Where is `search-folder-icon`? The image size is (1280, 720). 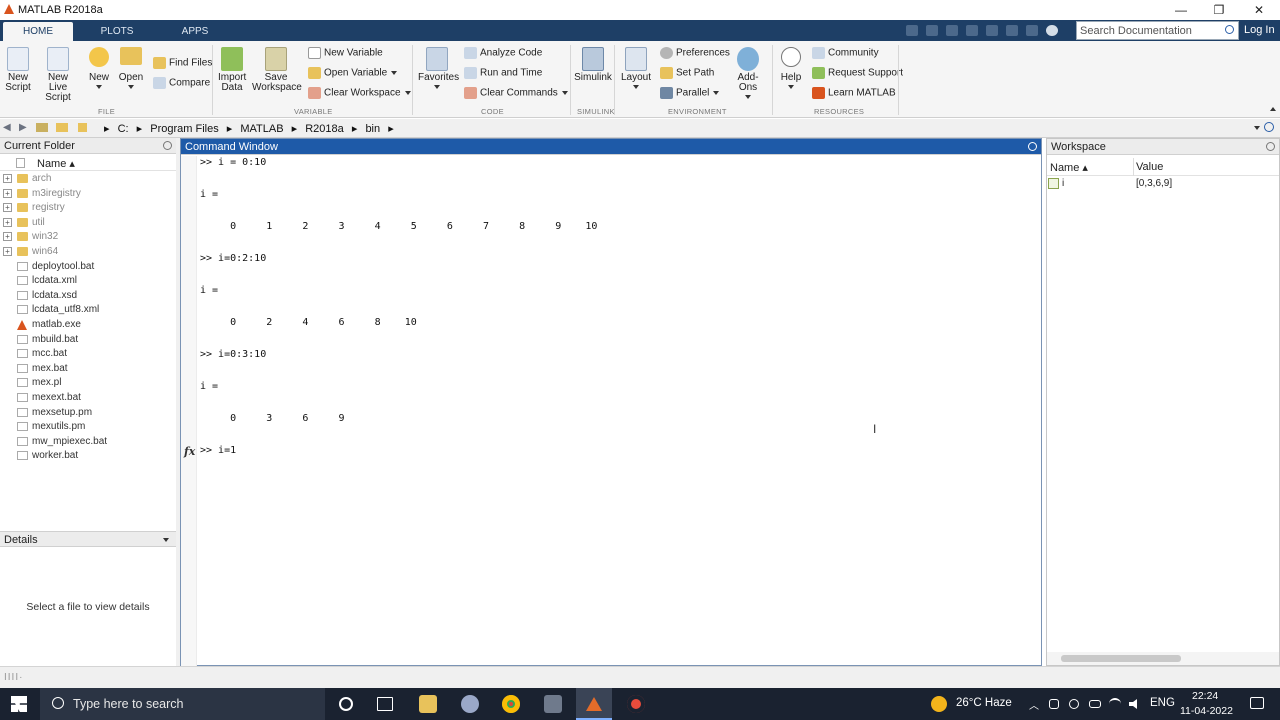
search-folder-icon is located at coordinates (1269, 127).